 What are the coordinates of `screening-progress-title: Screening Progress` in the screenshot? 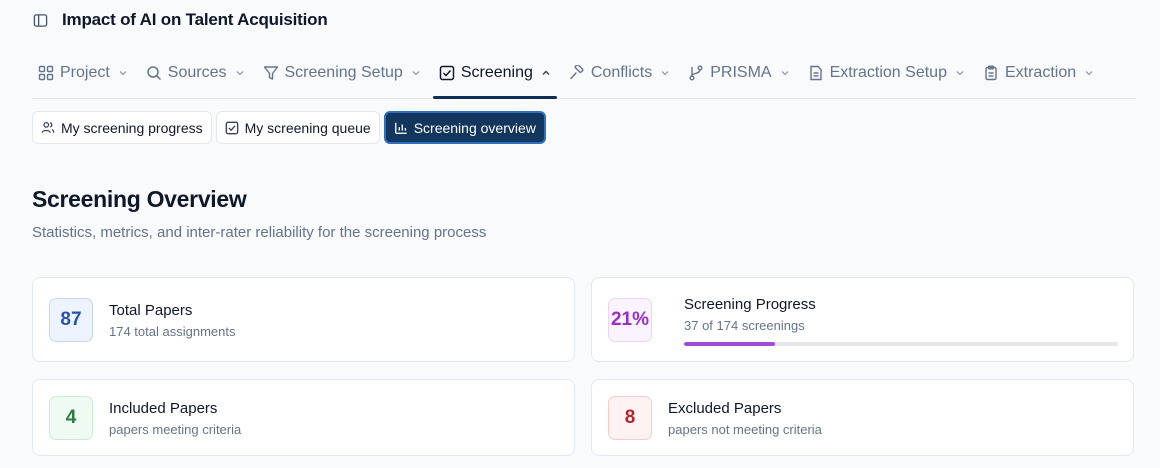 It's located at (750, 304).